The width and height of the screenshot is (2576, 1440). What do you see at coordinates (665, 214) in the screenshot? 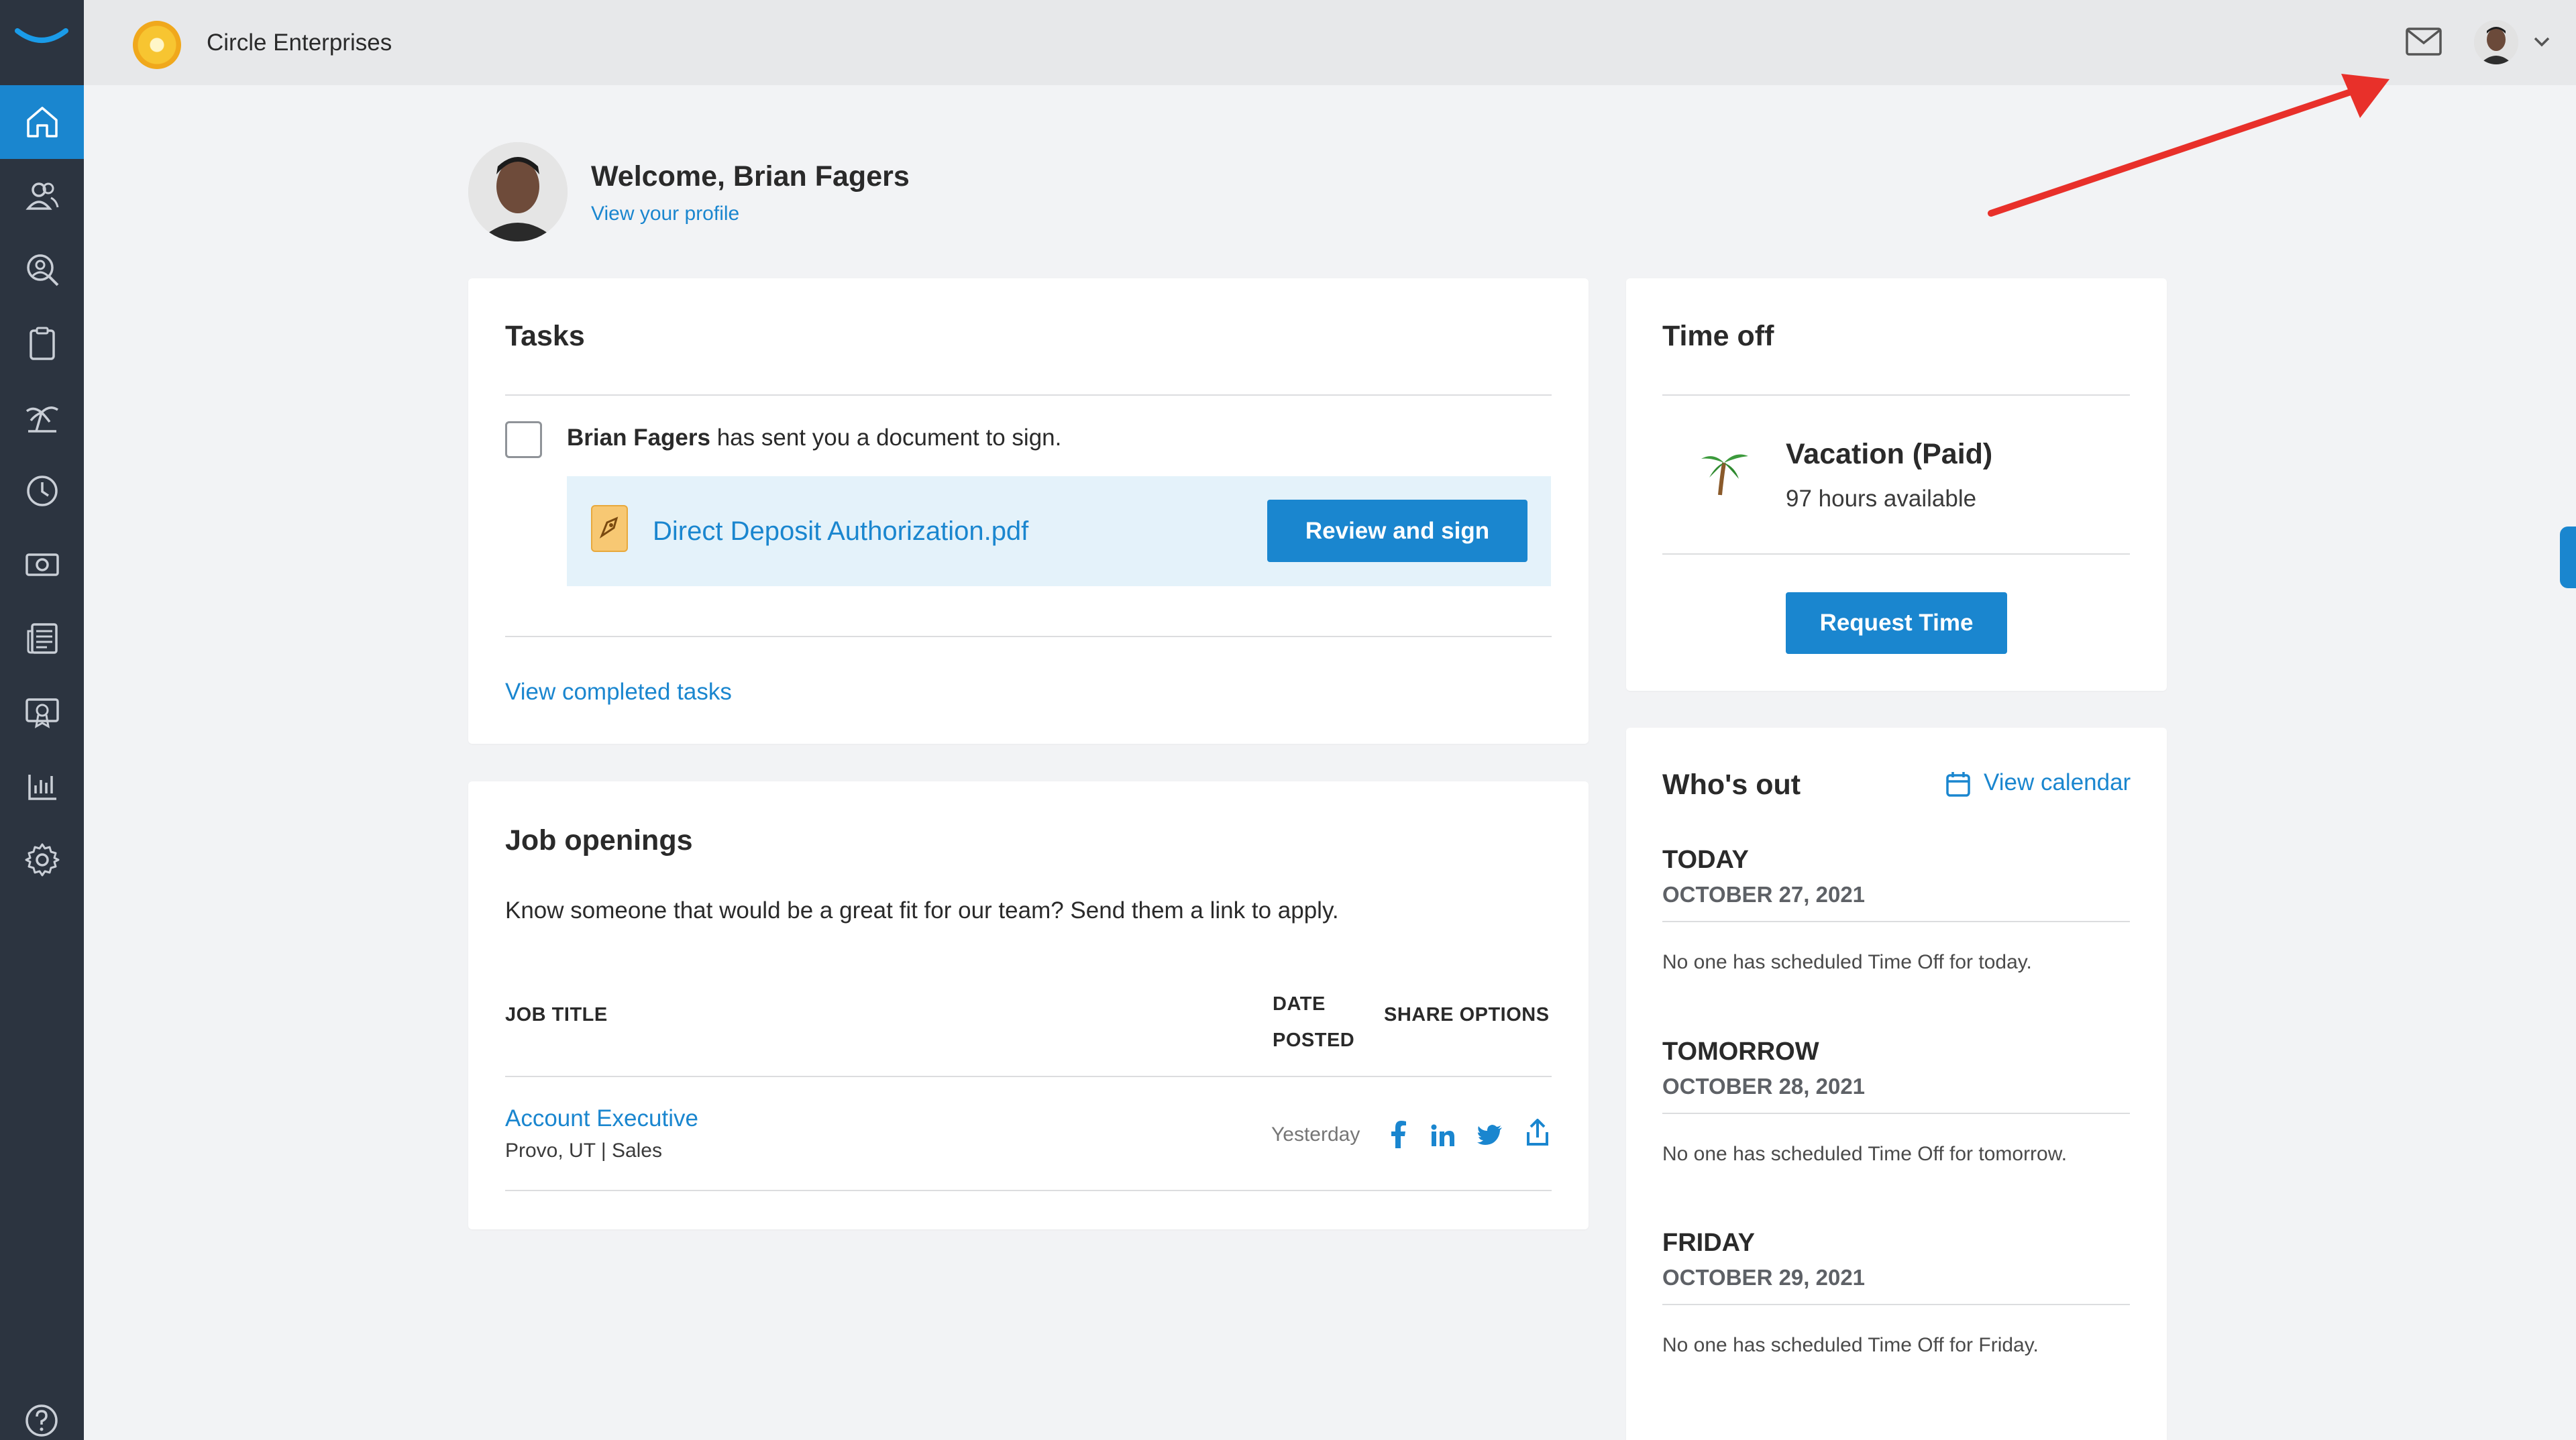
I see `view-profile-link: View your profile` at bounding box center [665, 214].